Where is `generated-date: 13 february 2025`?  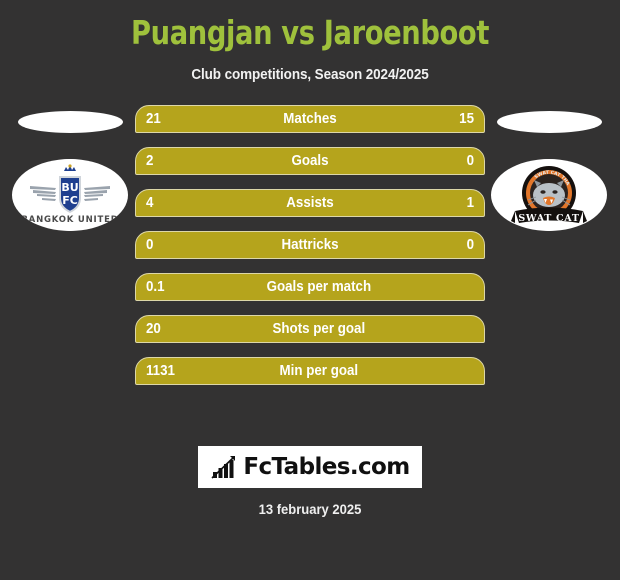
generated-date: 13 february 2025 is located at coordinates (310, 509).